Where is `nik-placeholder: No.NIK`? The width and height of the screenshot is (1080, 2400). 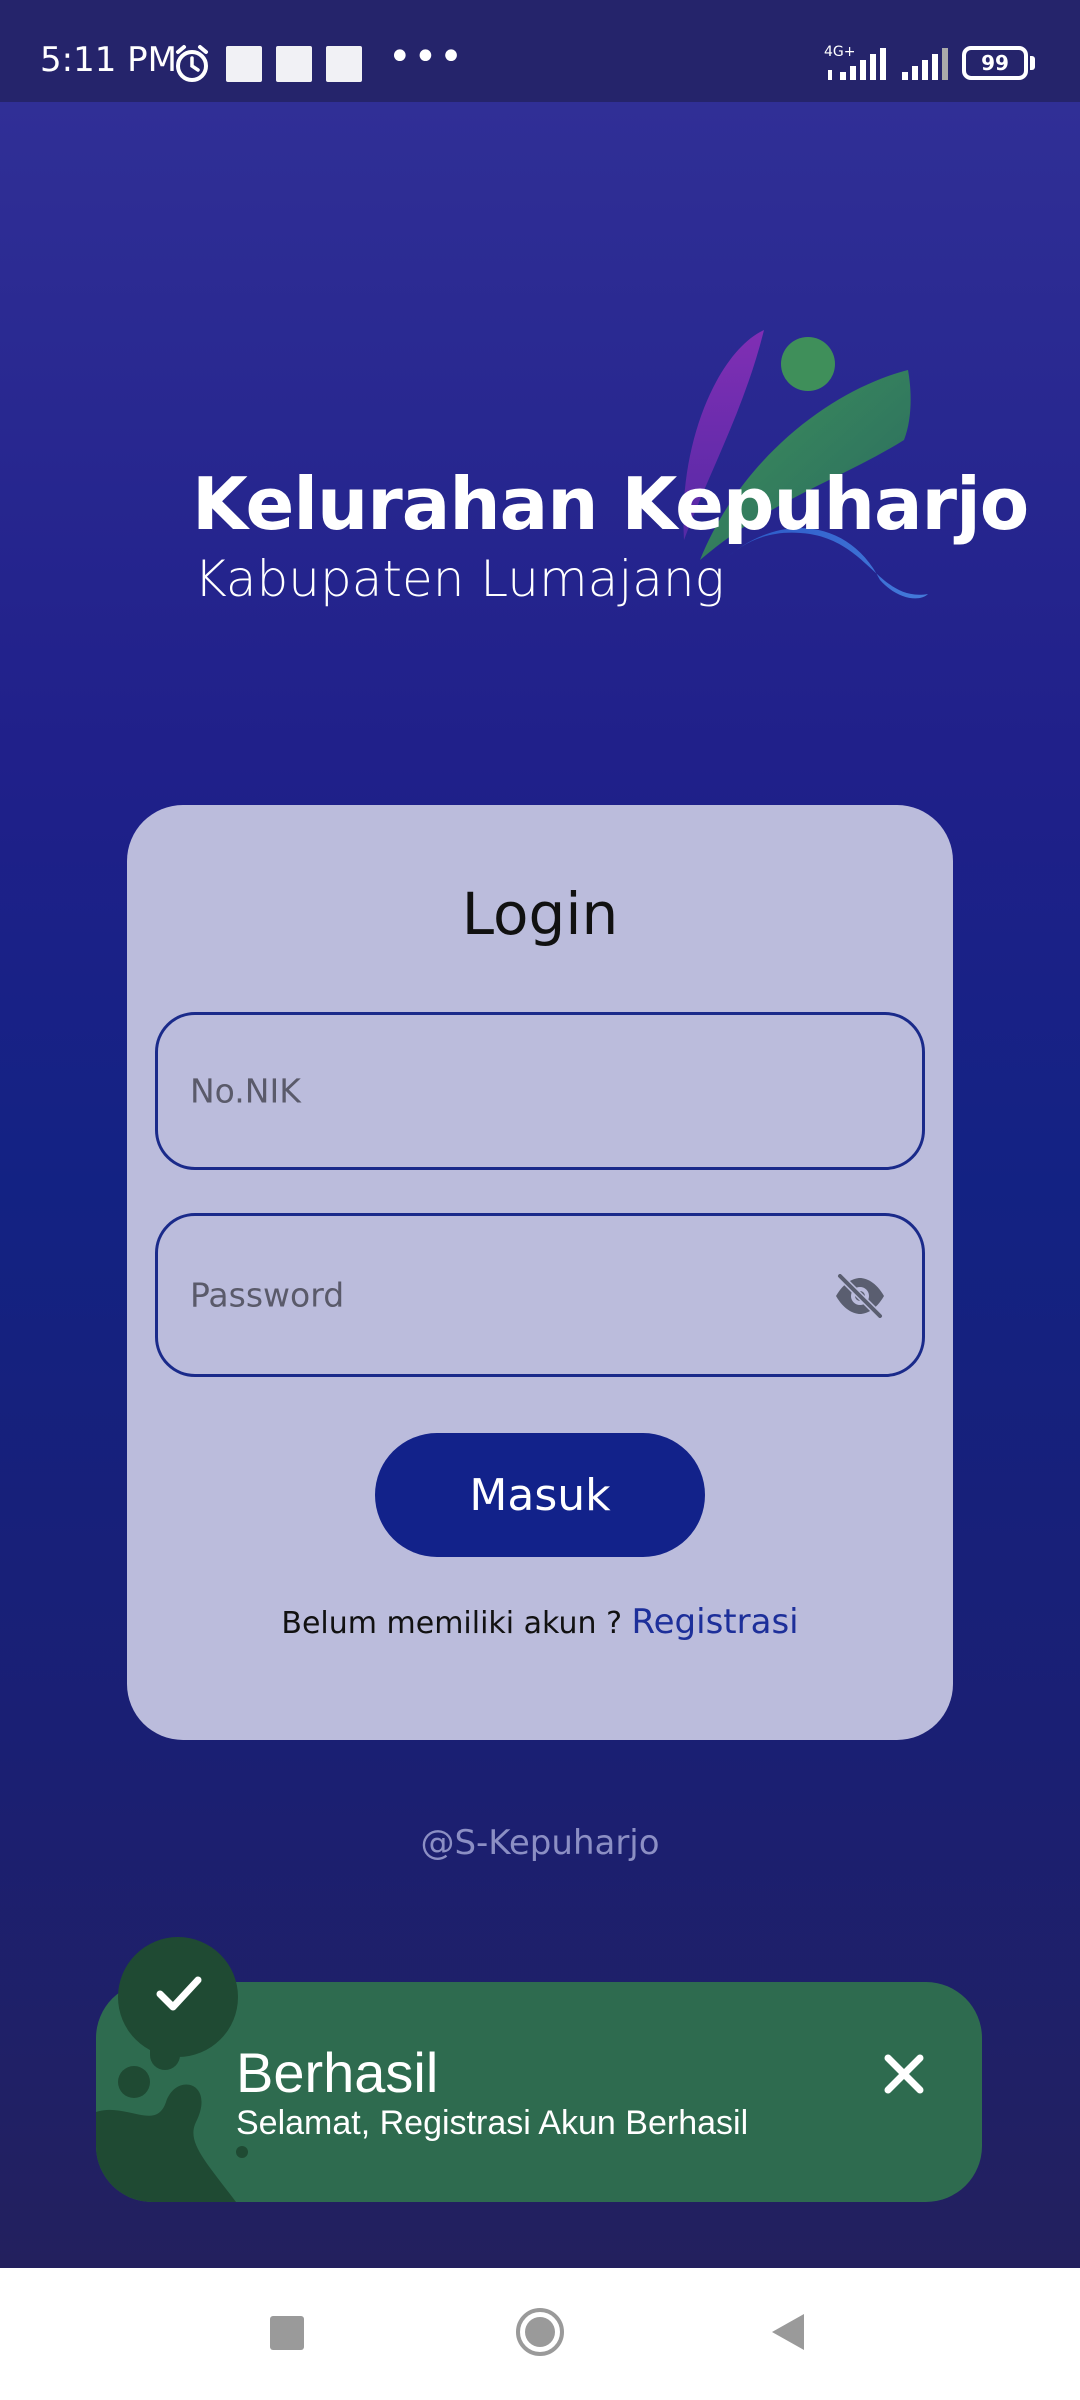 nik-placeholder: No.NIK is located at coordinates (245, 1091).